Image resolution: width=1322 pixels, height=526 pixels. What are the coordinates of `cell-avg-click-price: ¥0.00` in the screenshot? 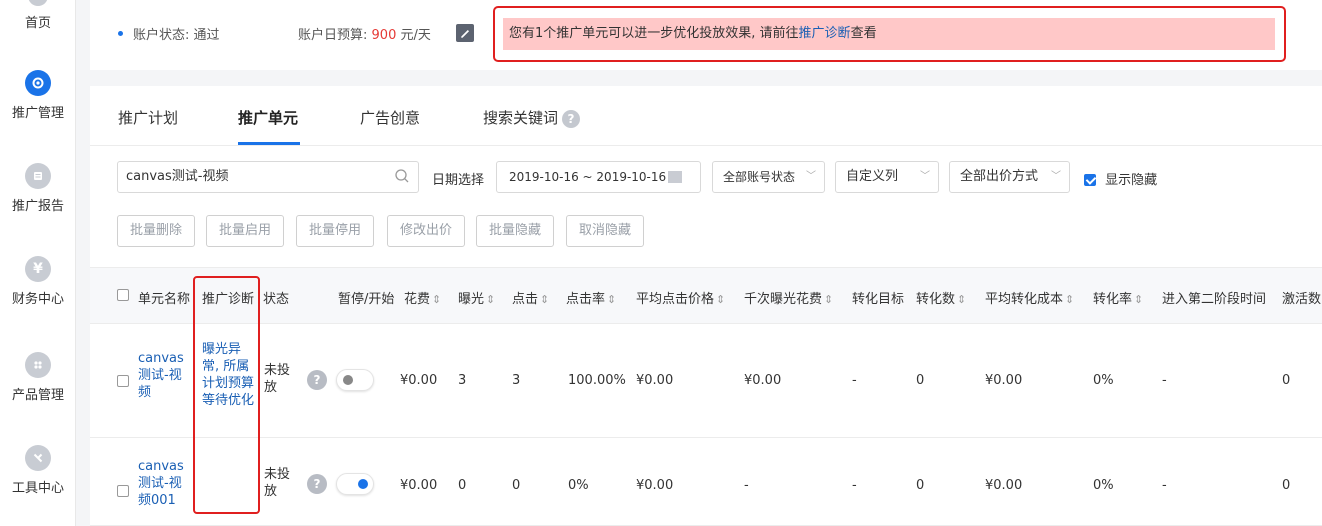 It's located at (655, 485).